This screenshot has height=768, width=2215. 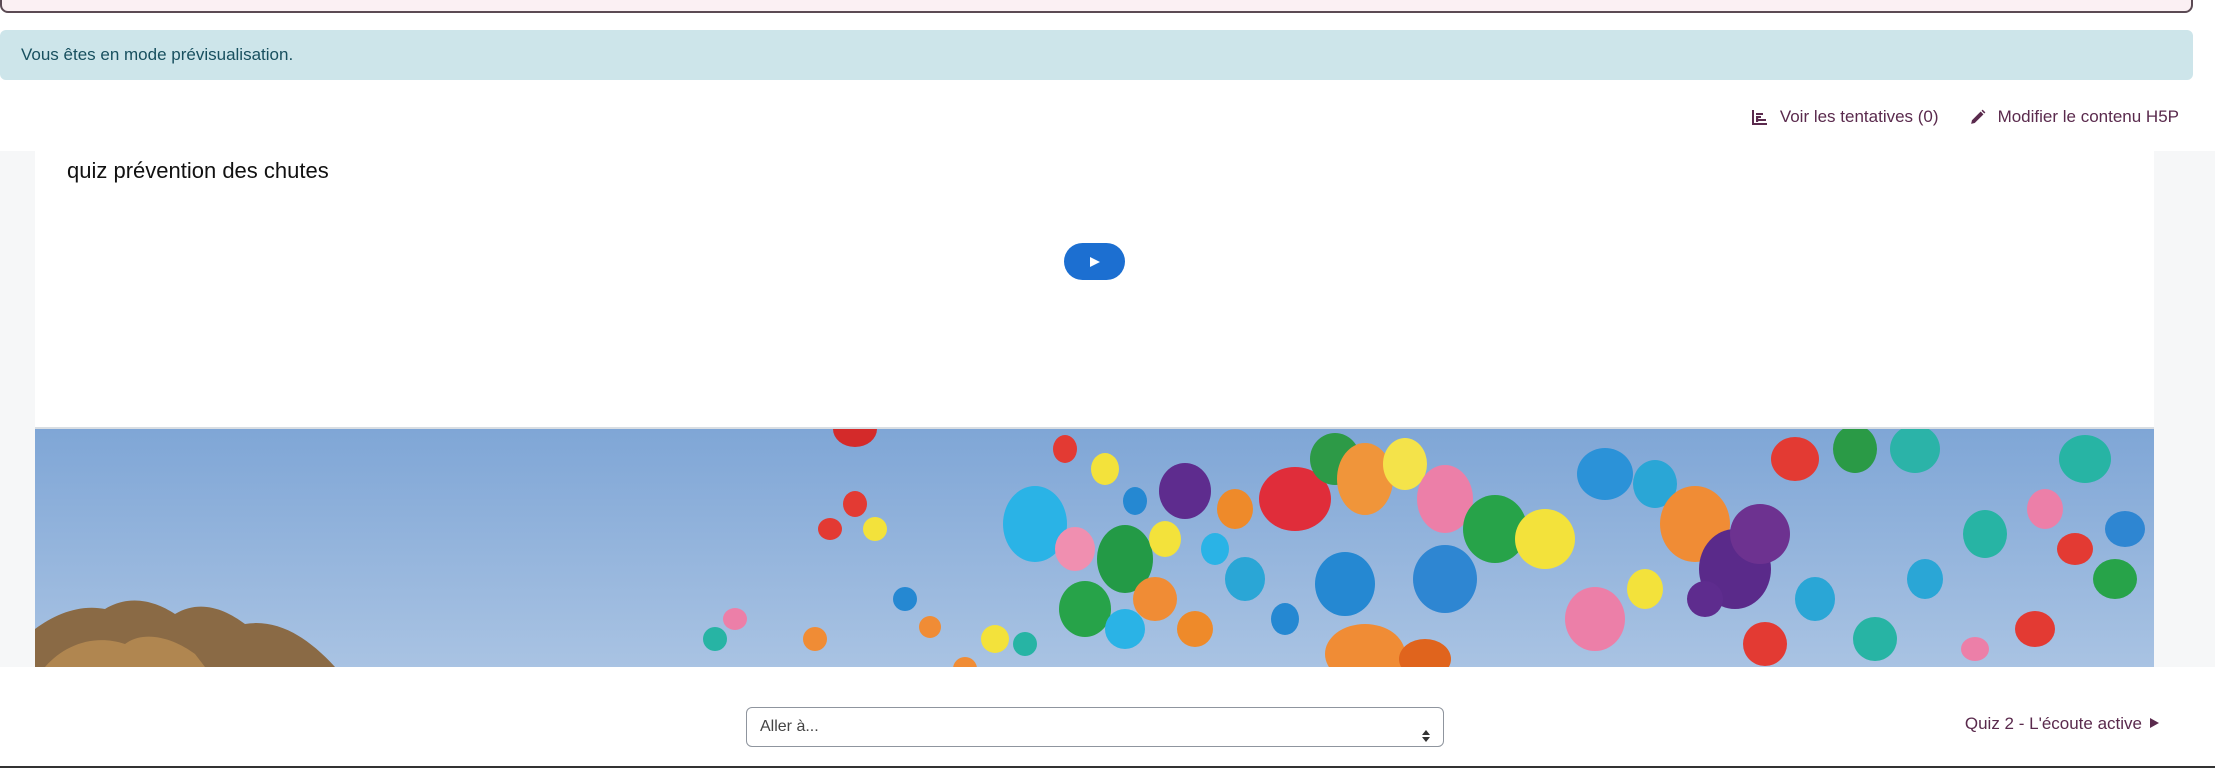 I want to click on preview-mode-alert: Vous êtes en mode prévisualisation., so click(x=1096, y=55).